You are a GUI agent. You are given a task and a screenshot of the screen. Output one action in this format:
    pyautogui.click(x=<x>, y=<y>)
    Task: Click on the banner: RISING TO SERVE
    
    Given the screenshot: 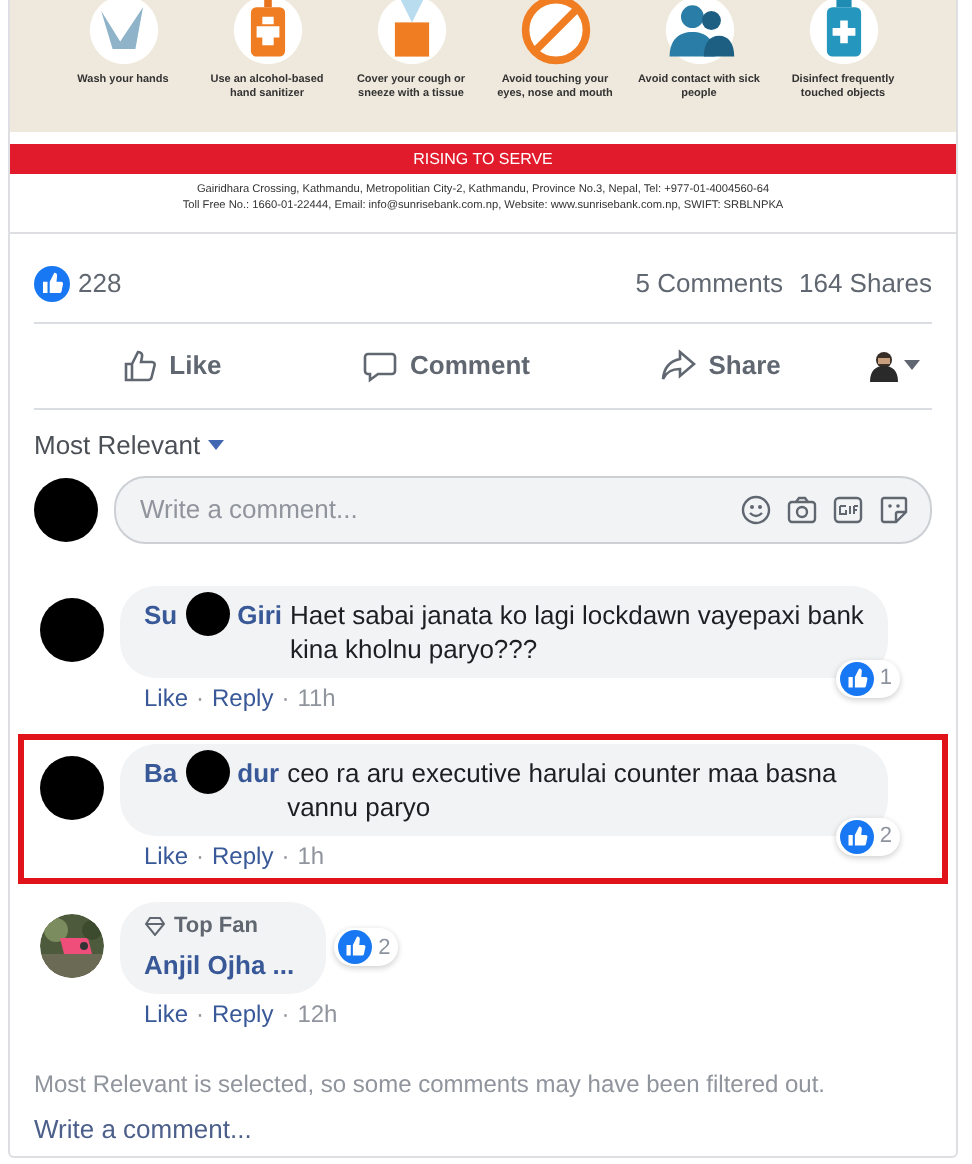 What is the action you would take?
    pyautogui.click(x=483, y=159)
    